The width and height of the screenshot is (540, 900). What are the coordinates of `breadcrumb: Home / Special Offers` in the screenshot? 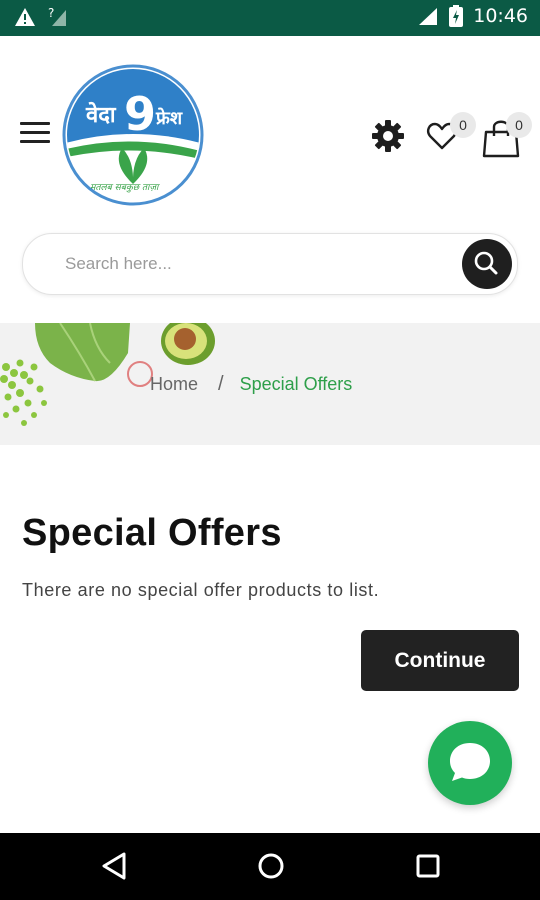 It's located at (251, 384).